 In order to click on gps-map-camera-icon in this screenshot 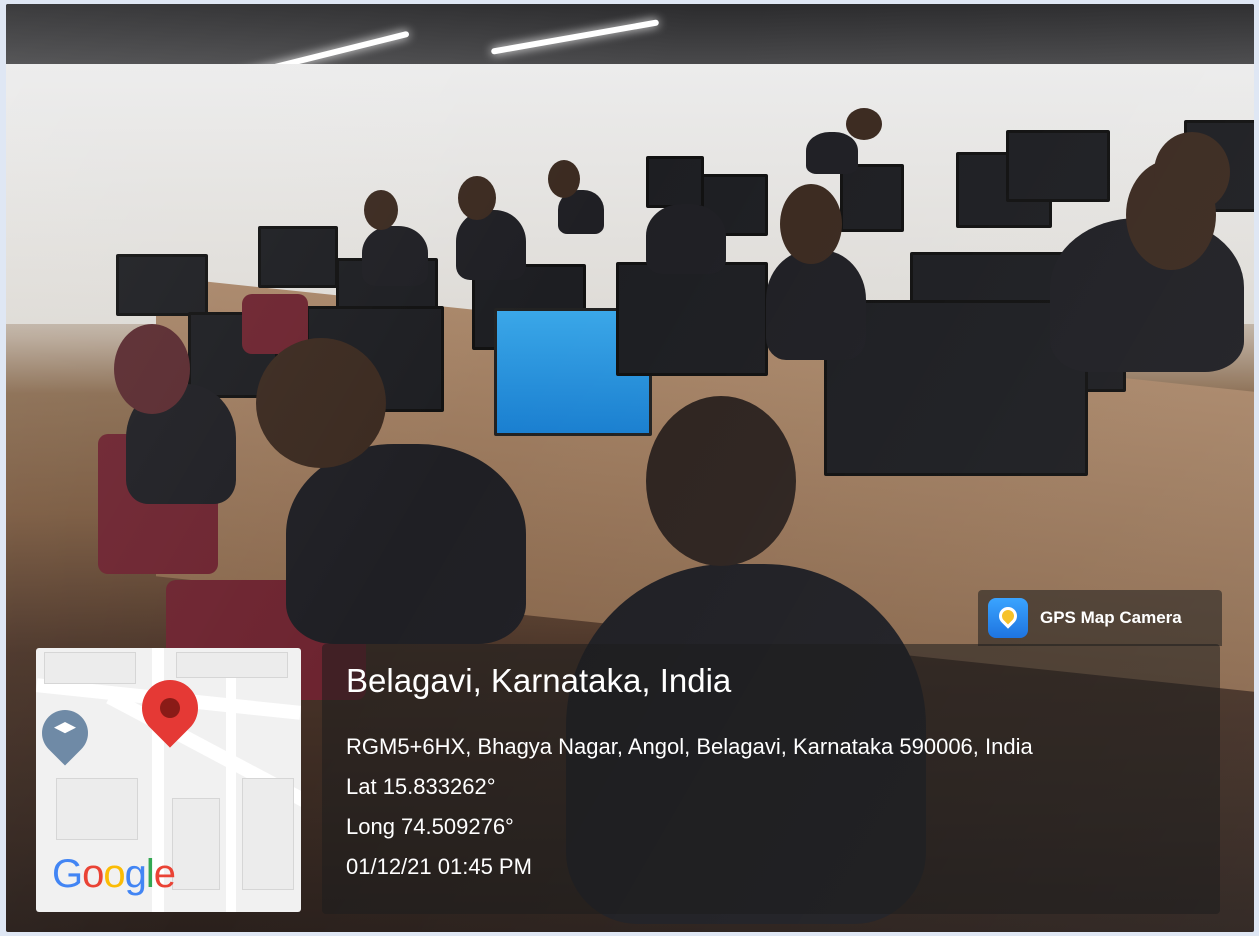, I will do `click(1008, 618)`.